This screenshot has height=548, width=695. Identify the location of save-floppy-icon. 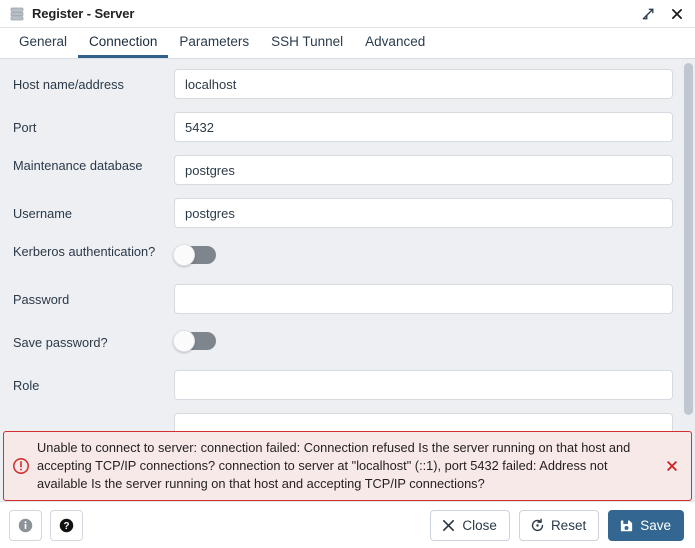
(627, 525).